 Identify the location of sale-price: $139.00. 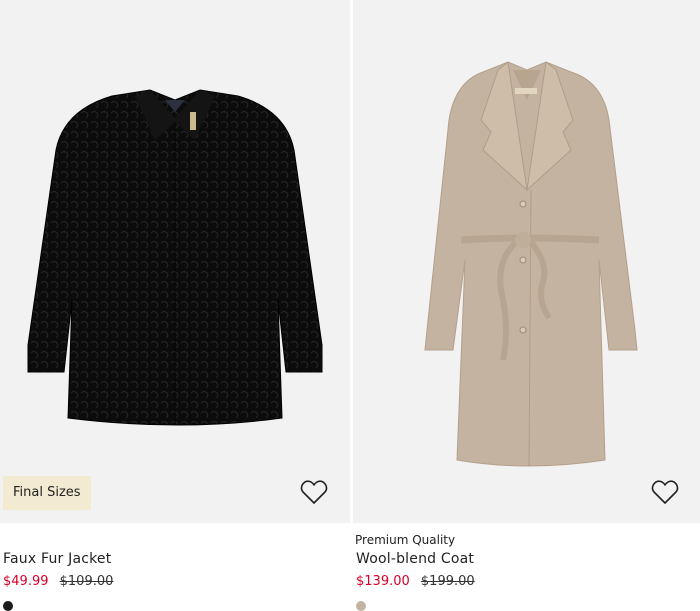
(383, 581).